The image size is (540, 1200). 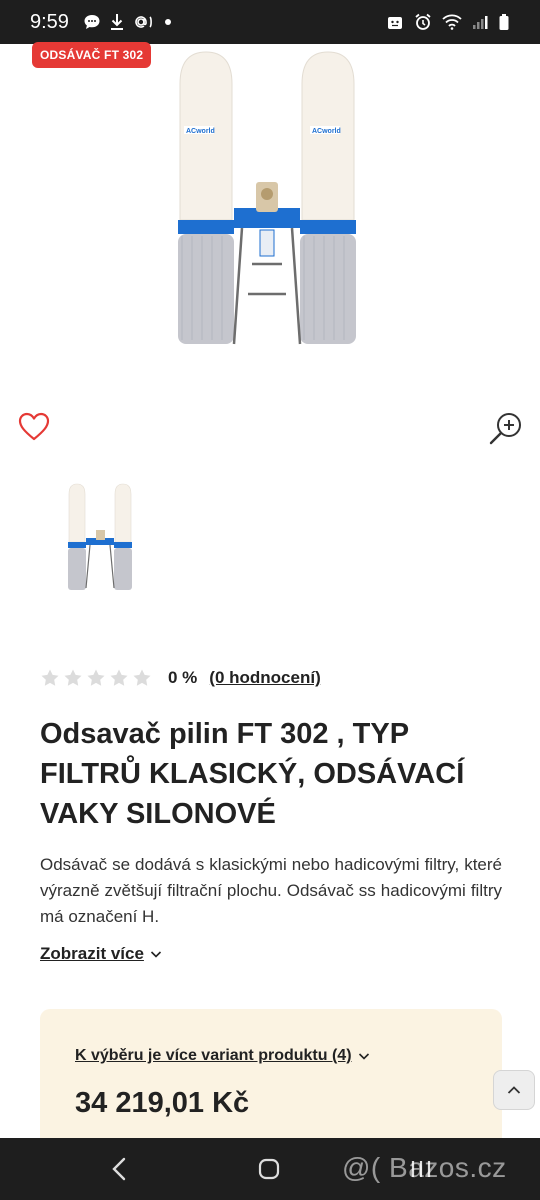 What do you see at coordinates (167, 22) in the screenshot?
I see `dot-icon` at bounding box center [167, 22].